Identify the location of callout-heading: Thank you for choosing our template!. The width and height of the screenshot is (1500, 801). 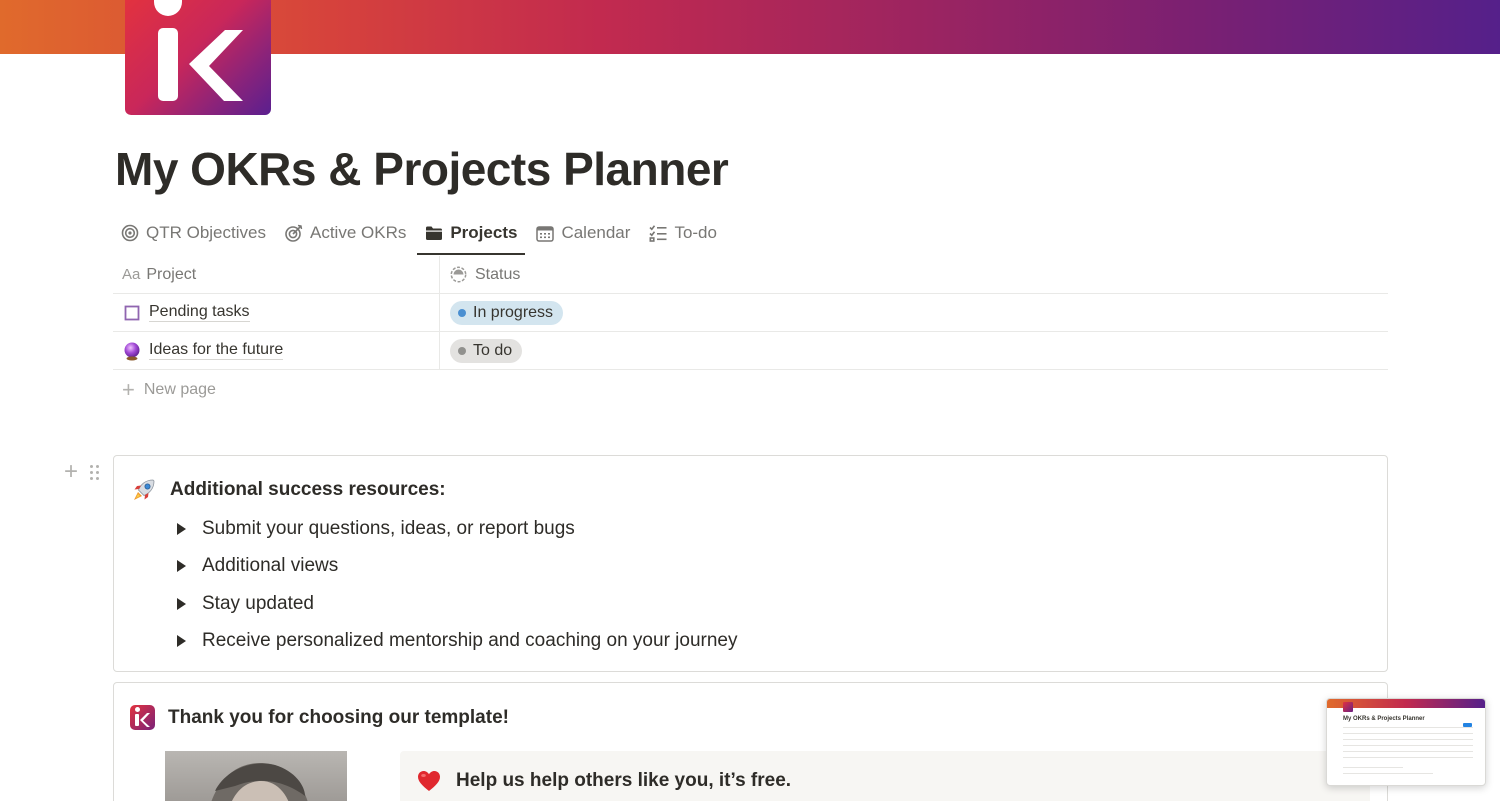
(338, 717).